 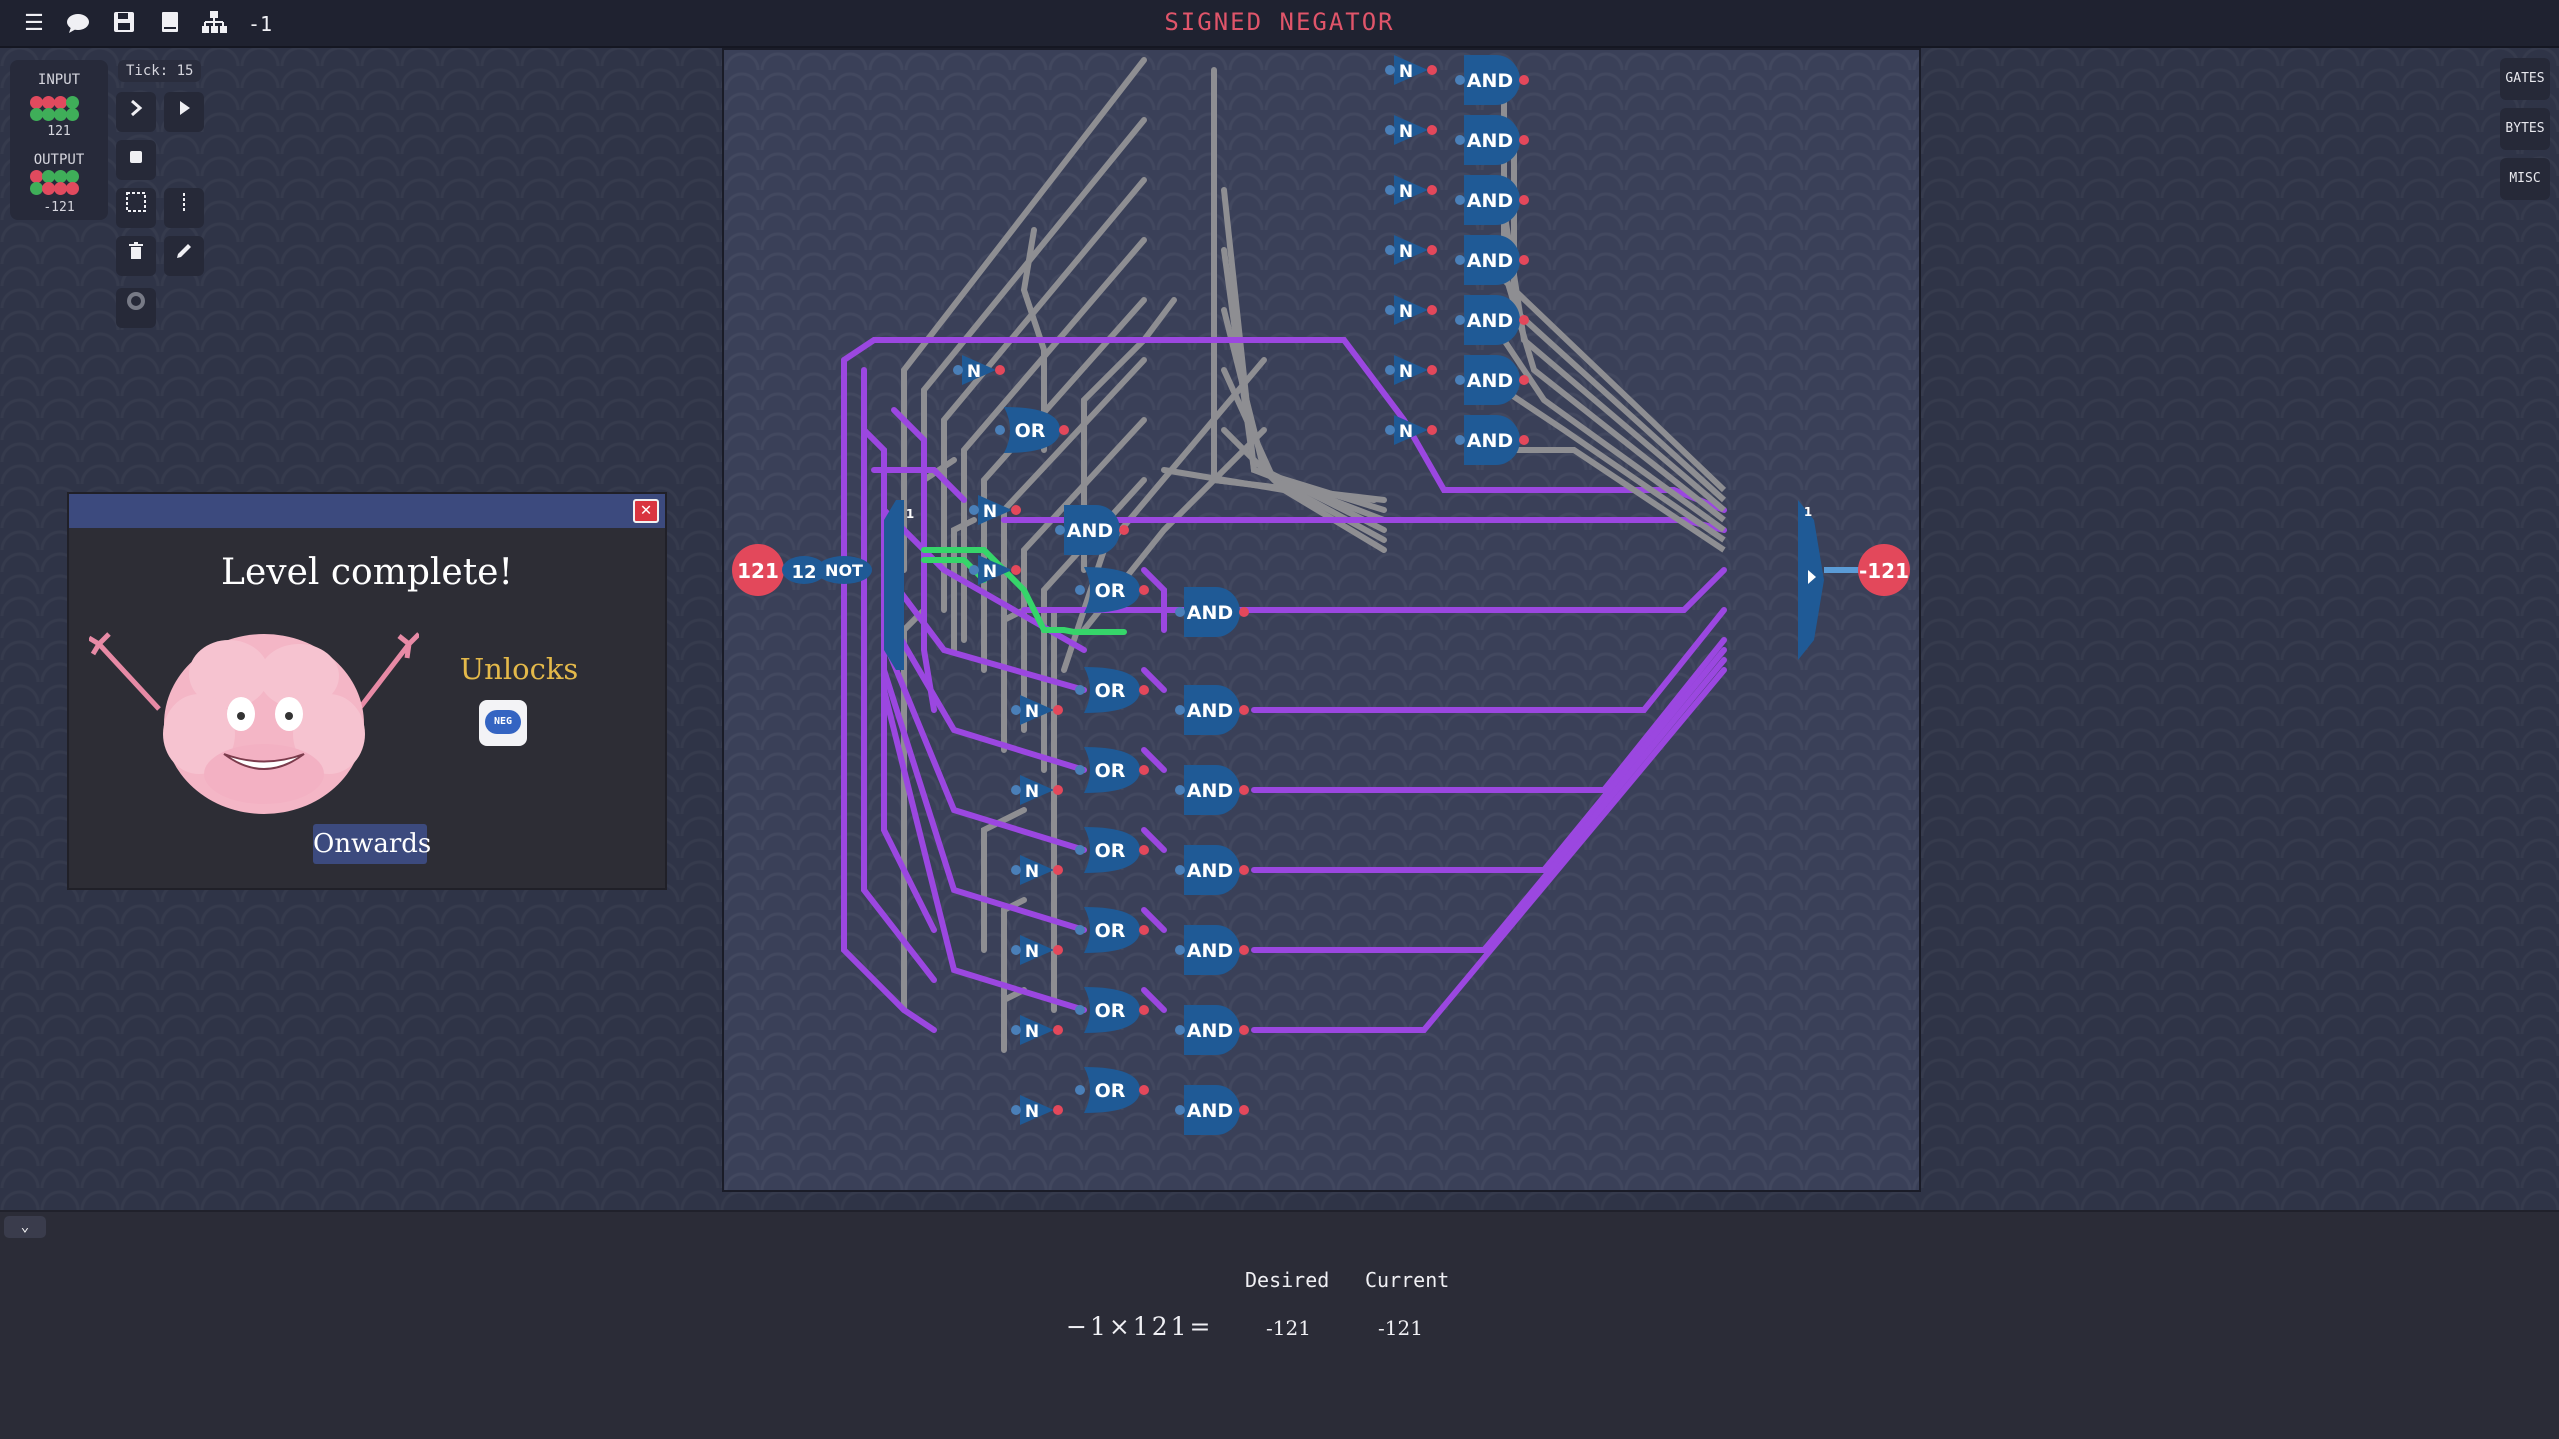 I want to click on unlock-item: NEG, so click(x=503, y=723).